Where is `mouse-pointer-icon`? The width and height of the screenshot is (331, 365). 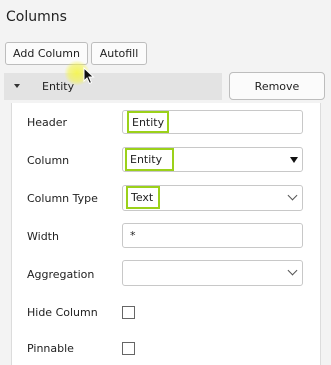
mouse-pointer-icon is located at coordinates (89, 76).